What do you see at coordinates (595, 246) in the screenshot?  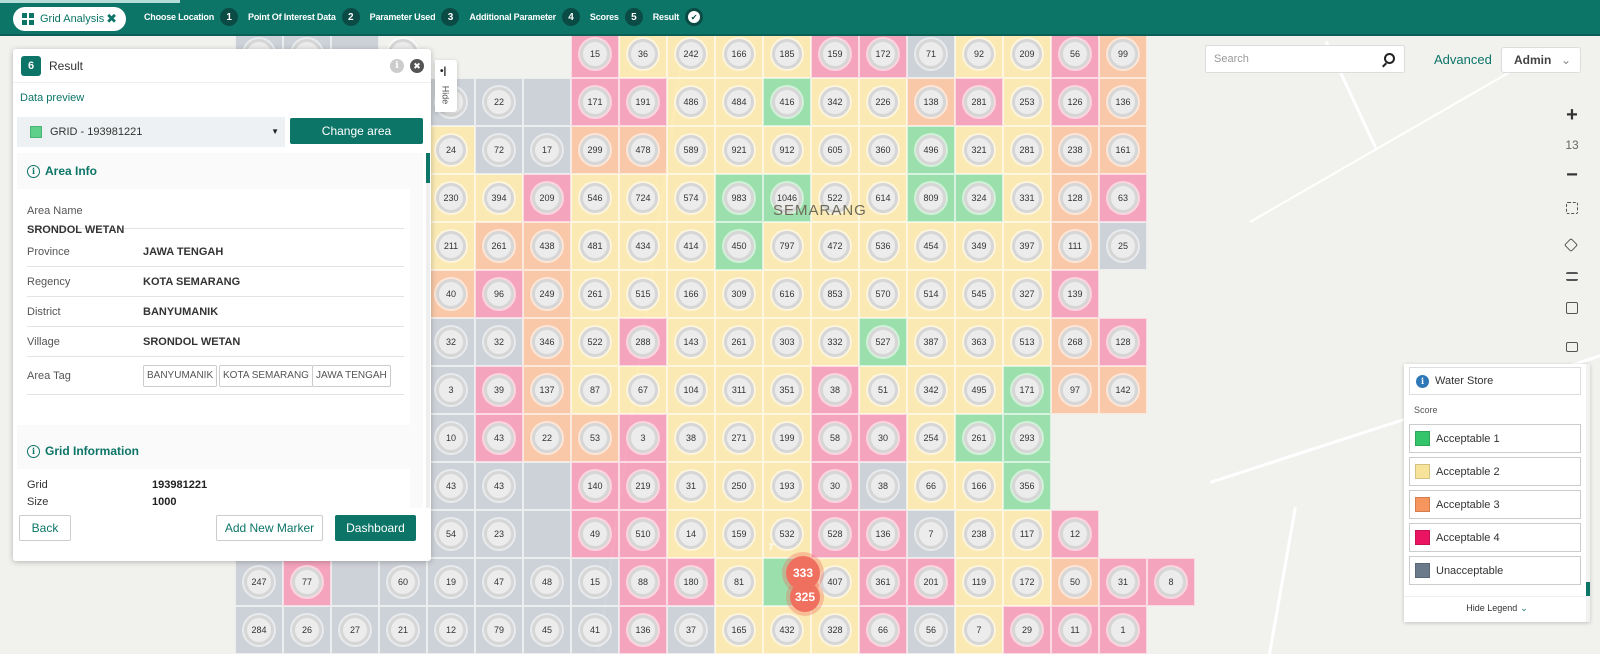 I see `grid-cell: 481` at bounding box center [595, 246].